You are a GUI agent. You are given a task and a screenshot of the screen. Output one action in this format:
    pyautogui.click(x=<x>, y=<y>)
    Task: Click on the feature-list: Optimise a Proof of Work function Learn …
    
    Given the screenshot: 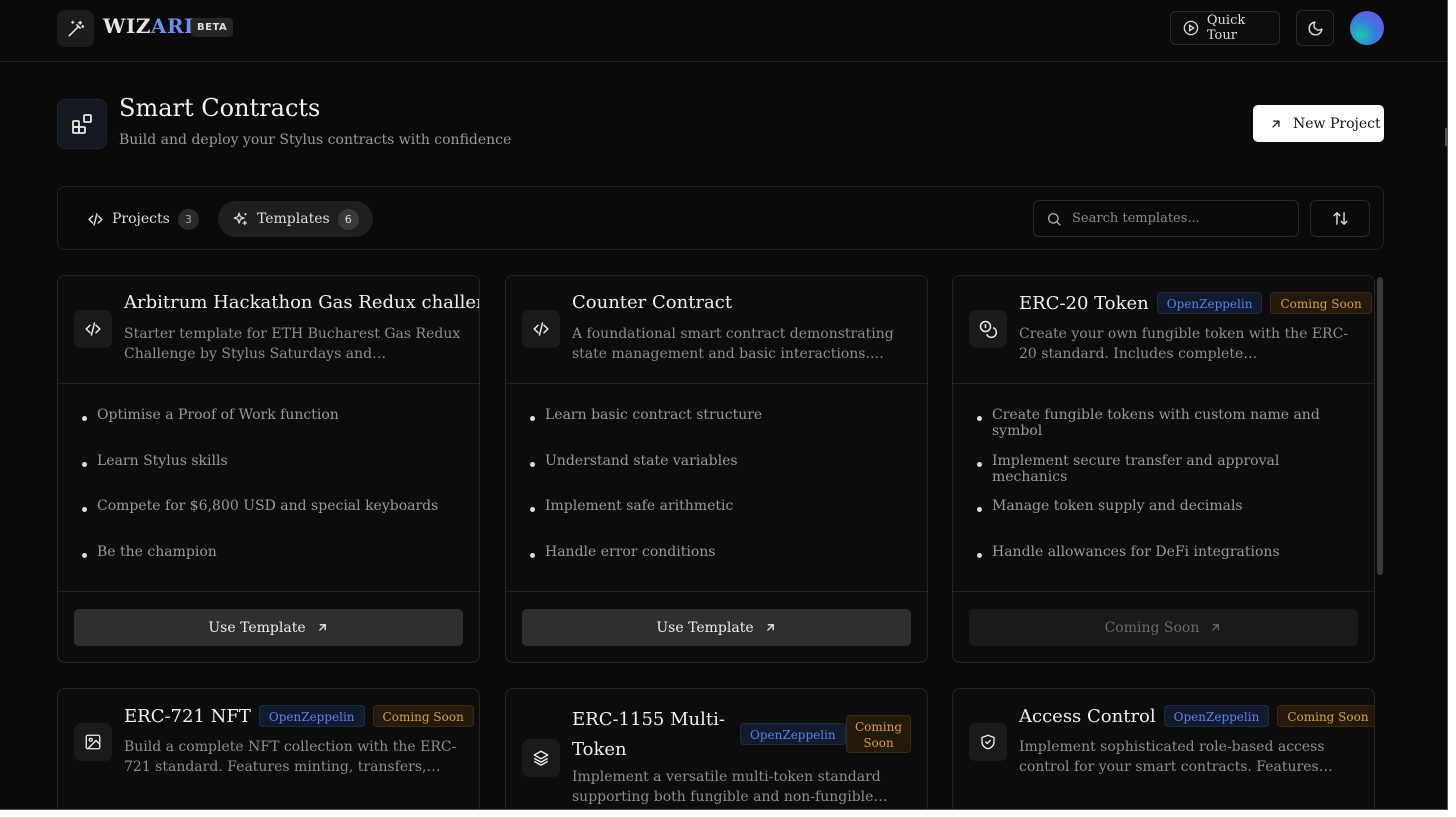 What is the action you would take?
    pyautogui.click(x=271, y=498)
    